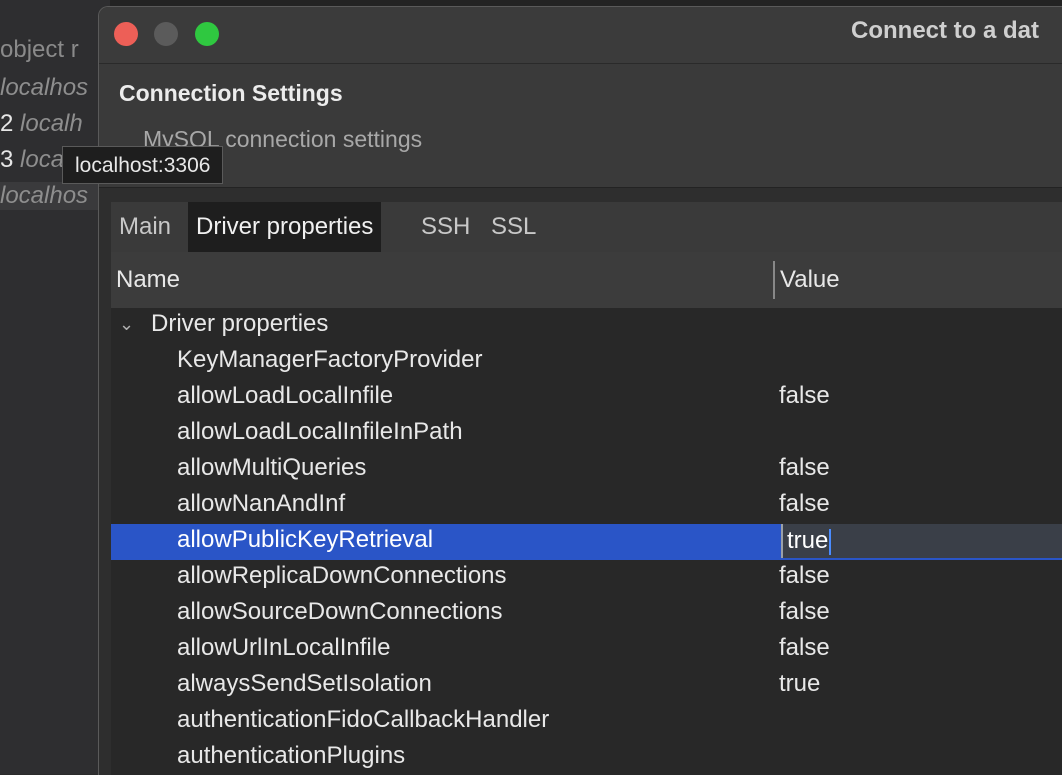 This screenshot has height=775, width=1062. What do you see at coordinates (240, 323) in the screenshot?
I see `group-label: Driver properties` at bounding box center [240, 323].